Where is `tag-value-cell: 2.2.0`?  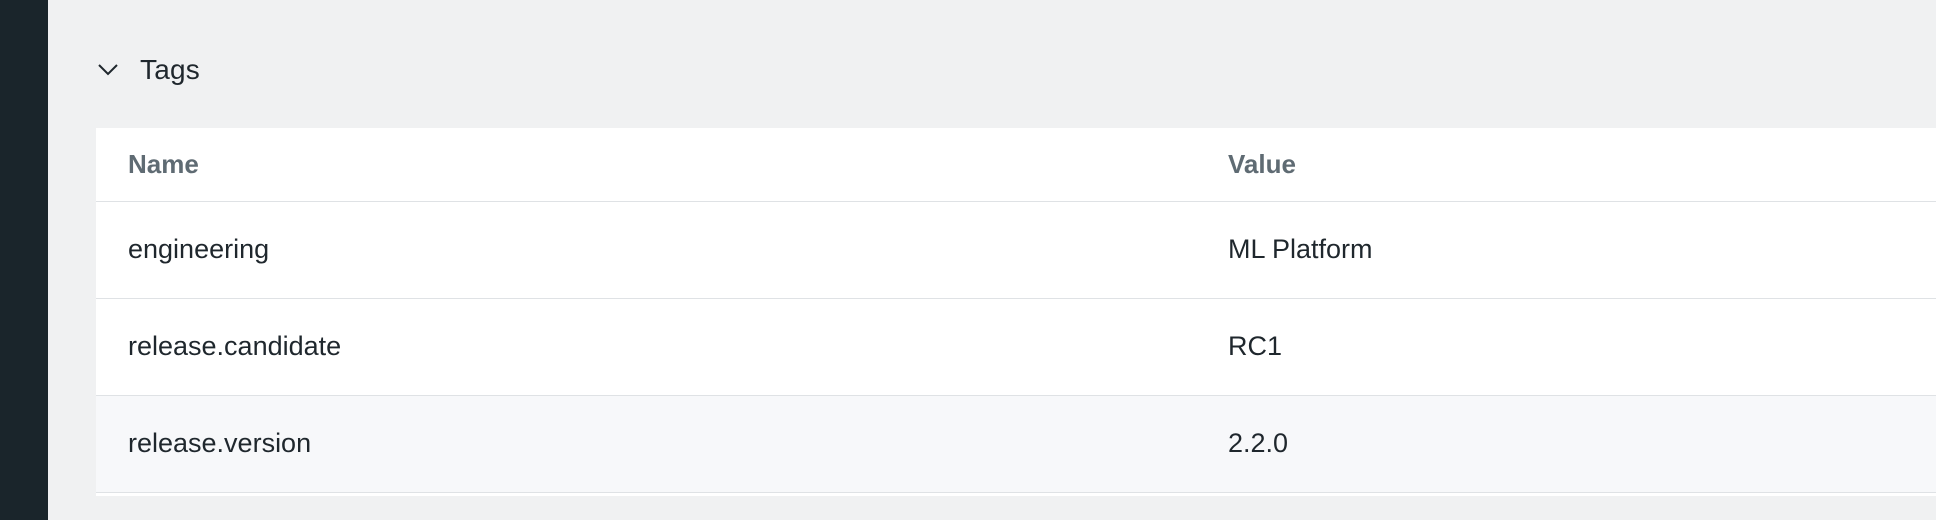
tag-value-cell: 2.2.0 is located at coordinates (1258, 443).